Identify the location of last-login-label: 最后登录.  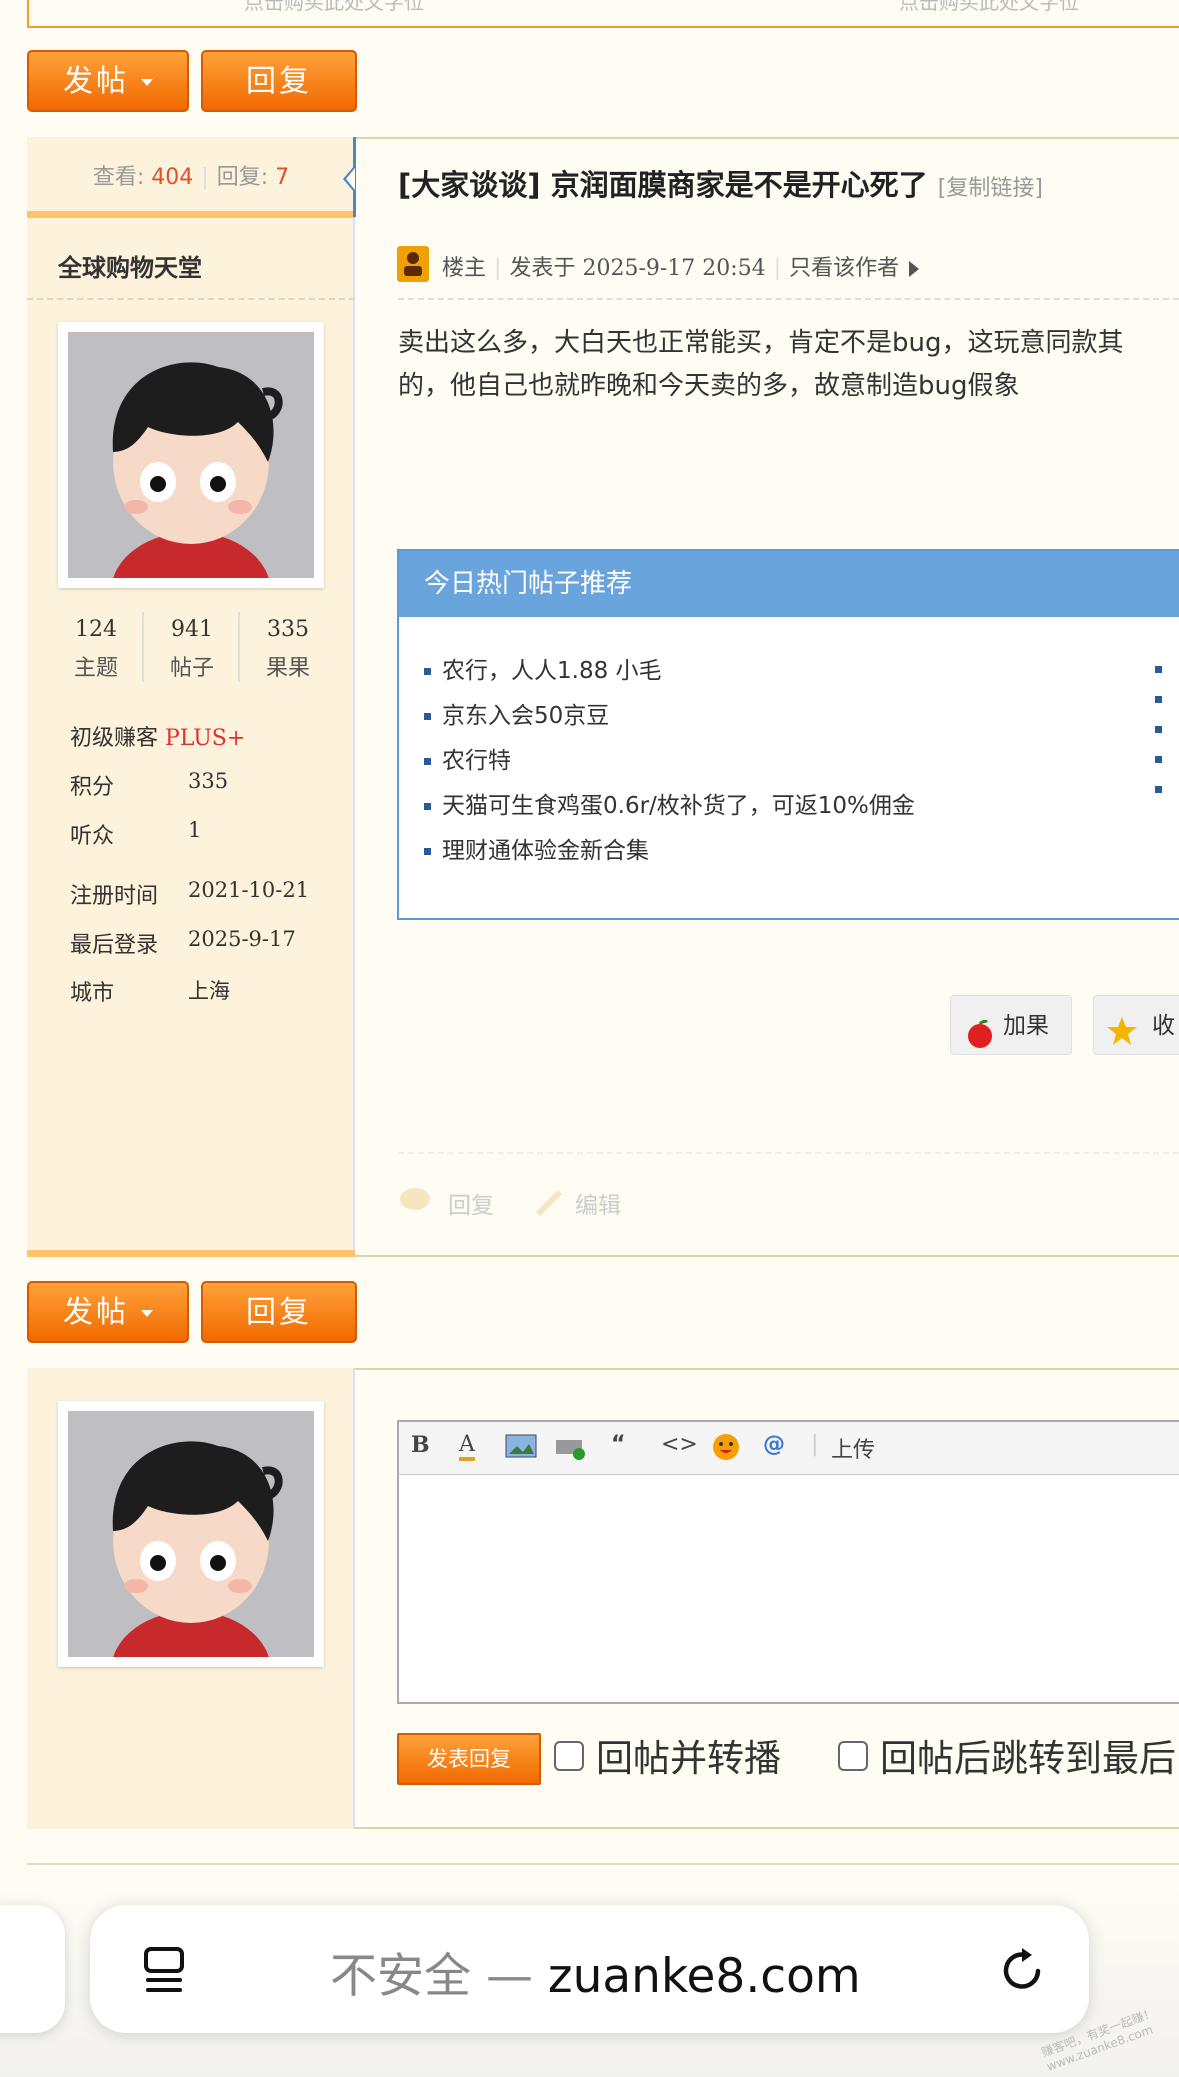
(114, 945).